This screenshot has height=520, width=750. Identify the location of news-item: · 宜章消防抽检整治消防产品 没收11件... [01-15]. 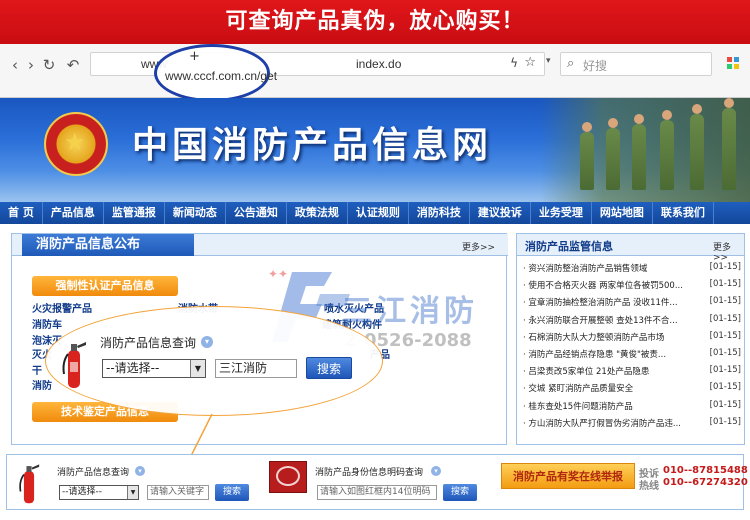
(632, 302).